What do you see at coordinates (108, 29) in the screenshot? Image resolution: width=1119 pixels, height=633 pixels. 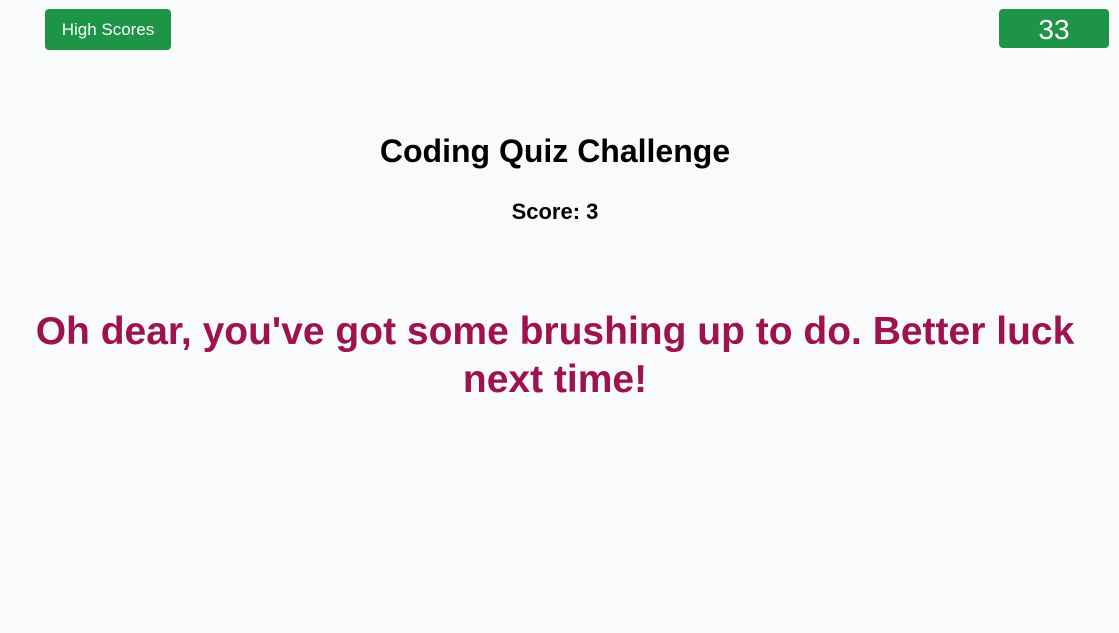 I see `high-scores-button: High Scores` at bounding box center [108, 29].